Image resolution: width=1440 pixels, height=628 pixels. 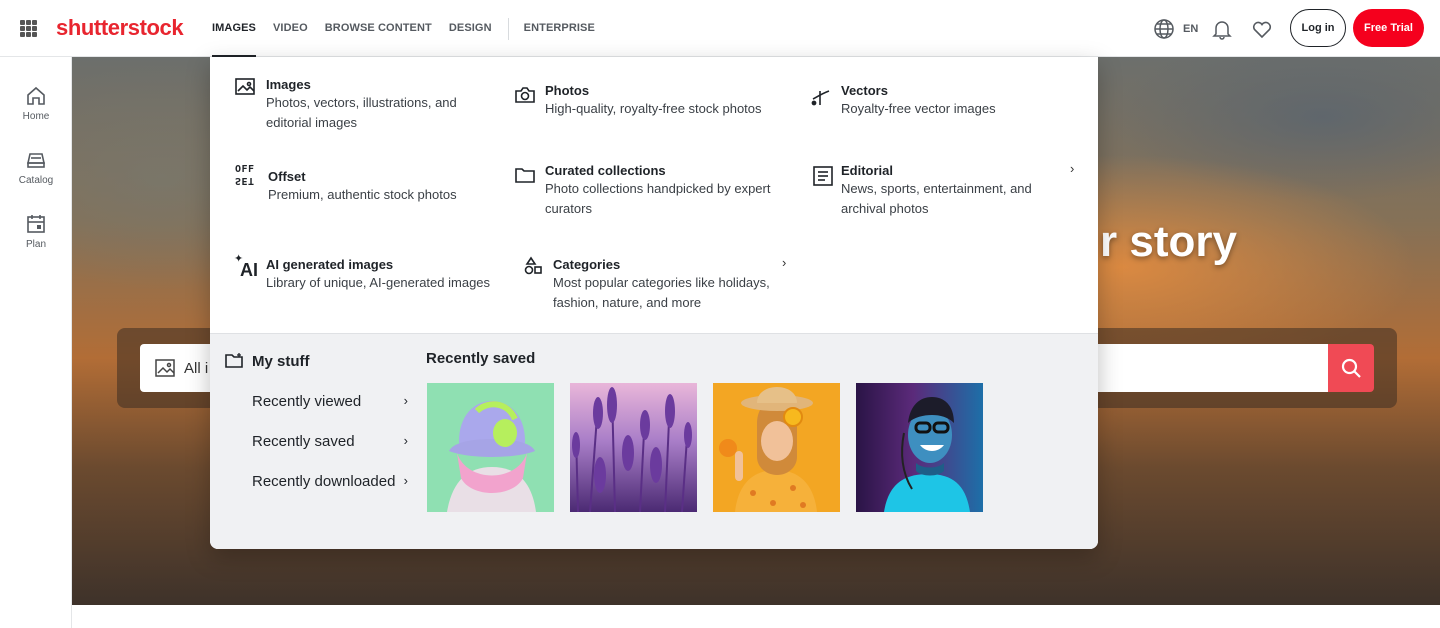 I want to click on my-stuff-title: My stuff, so click(x=281, y=361).